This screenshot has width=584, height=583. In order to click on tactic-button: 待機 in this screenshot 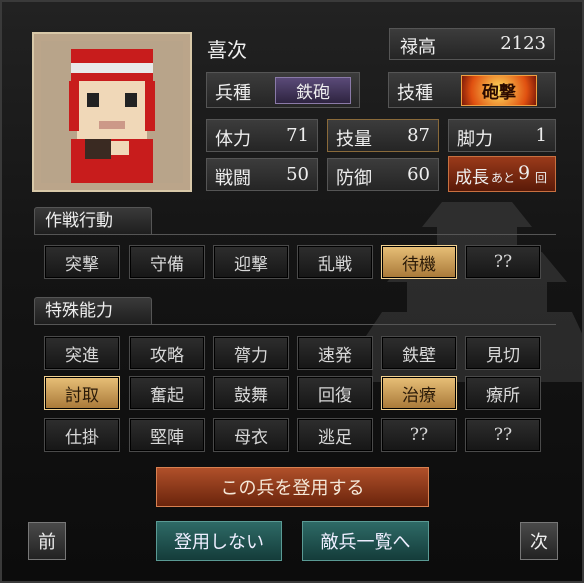, I will do `click(419, 262)`.